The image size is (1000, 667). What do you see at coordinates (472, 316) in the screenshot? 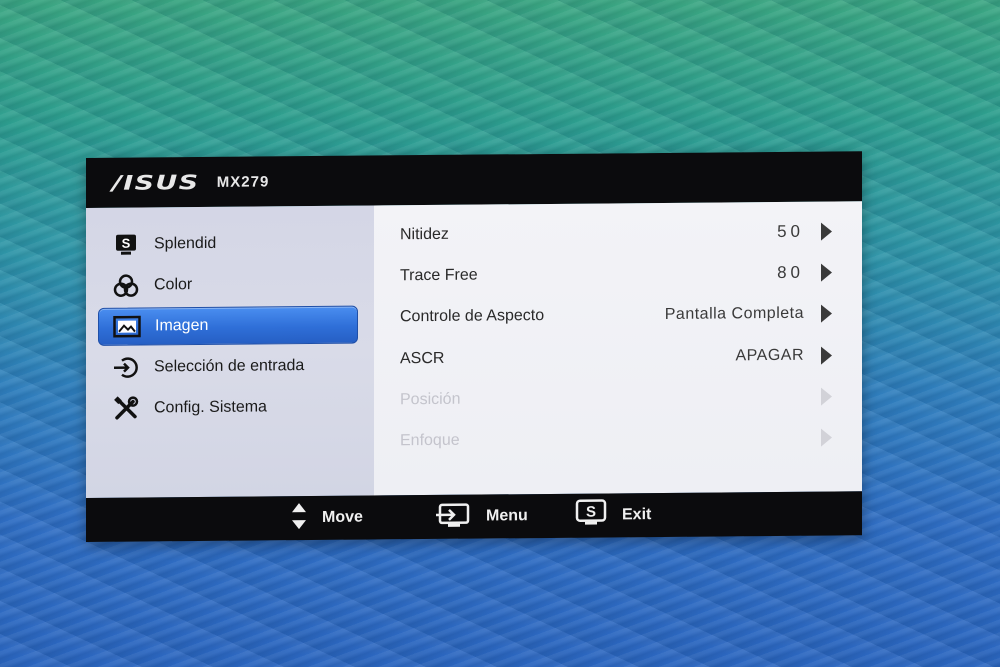
I see `setting-label: Controle de Aspecto` at bounding box center [472, 316].